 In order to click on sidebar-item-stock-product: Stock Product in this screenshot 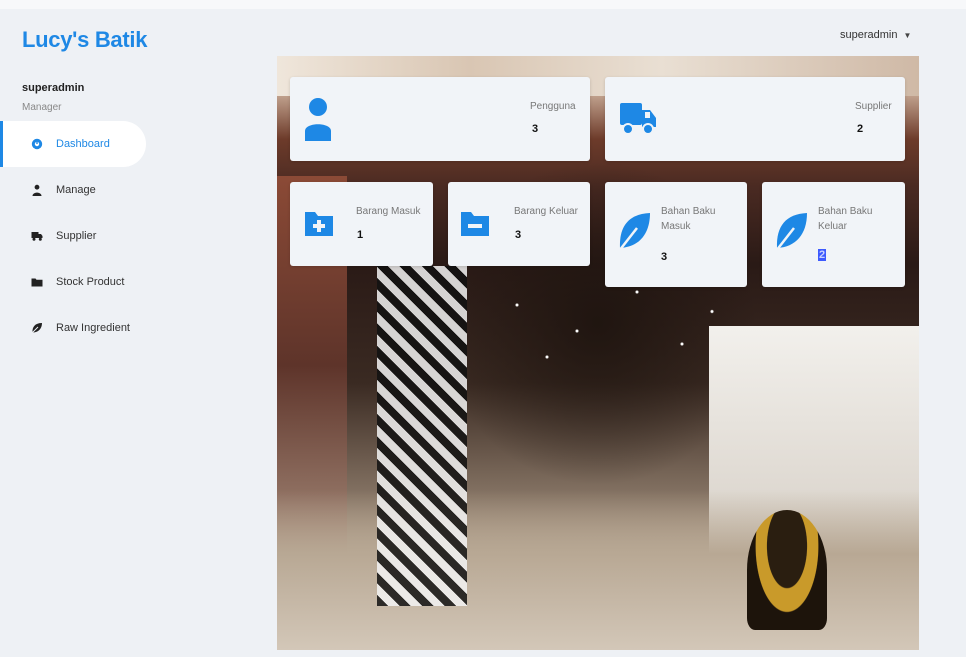, I will do `click(130, 282)`.